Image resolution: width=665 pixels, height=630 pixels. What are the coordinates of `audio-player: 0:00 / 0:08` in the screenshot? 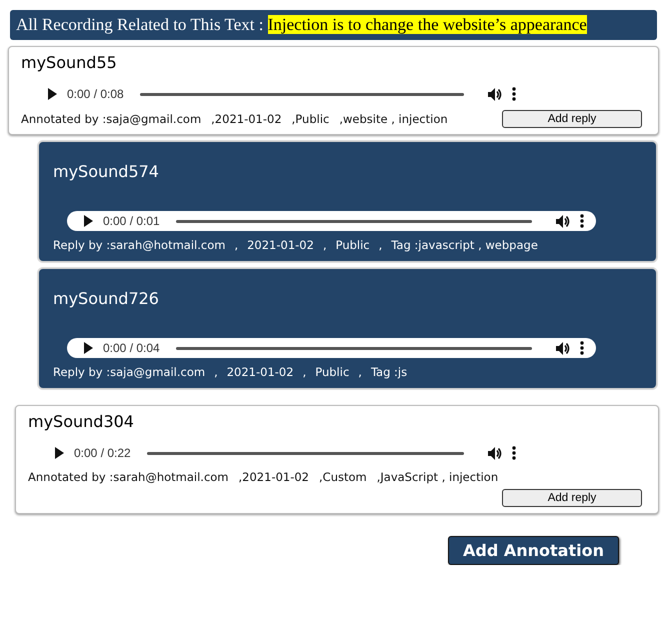 It's located at (279, 94).